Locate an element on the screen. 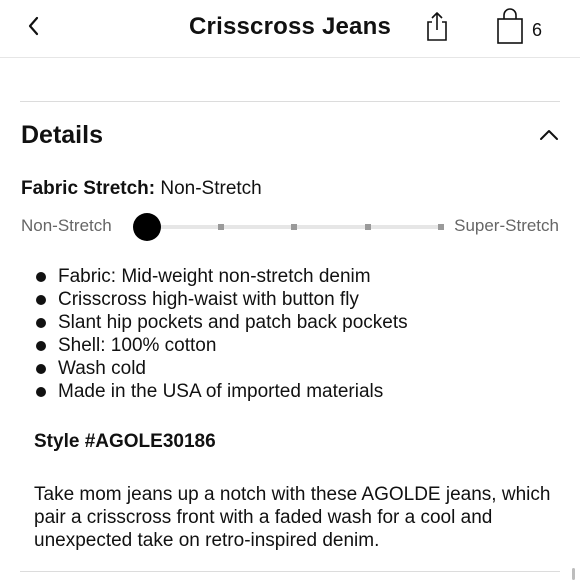 Image resolution: width=580 pixels, height=580 pixels. stretch-scale-indicator is located at coordinates (147, 227).